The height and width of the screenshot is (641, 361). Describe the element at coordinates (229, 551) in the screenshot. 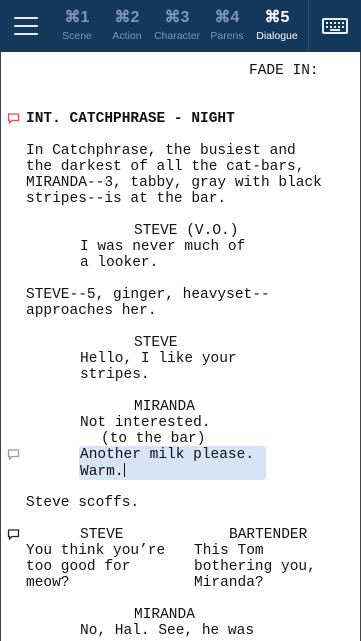

I see `dual-dialogue-right: This Tom` at that location.